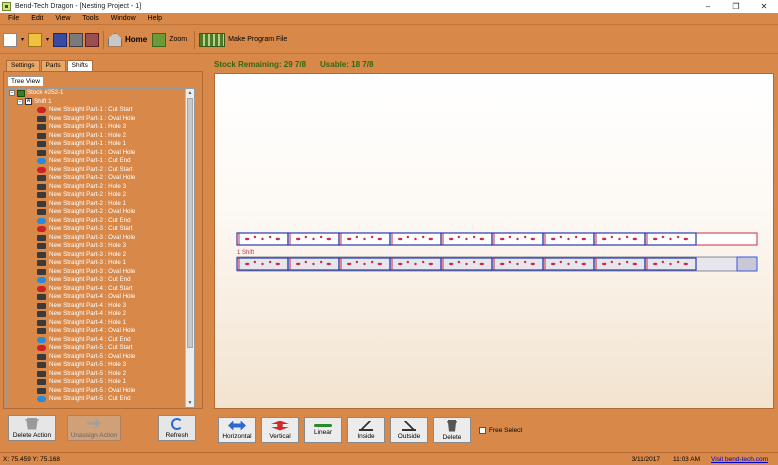  I want to click on stock-bar, so click(497, 239).